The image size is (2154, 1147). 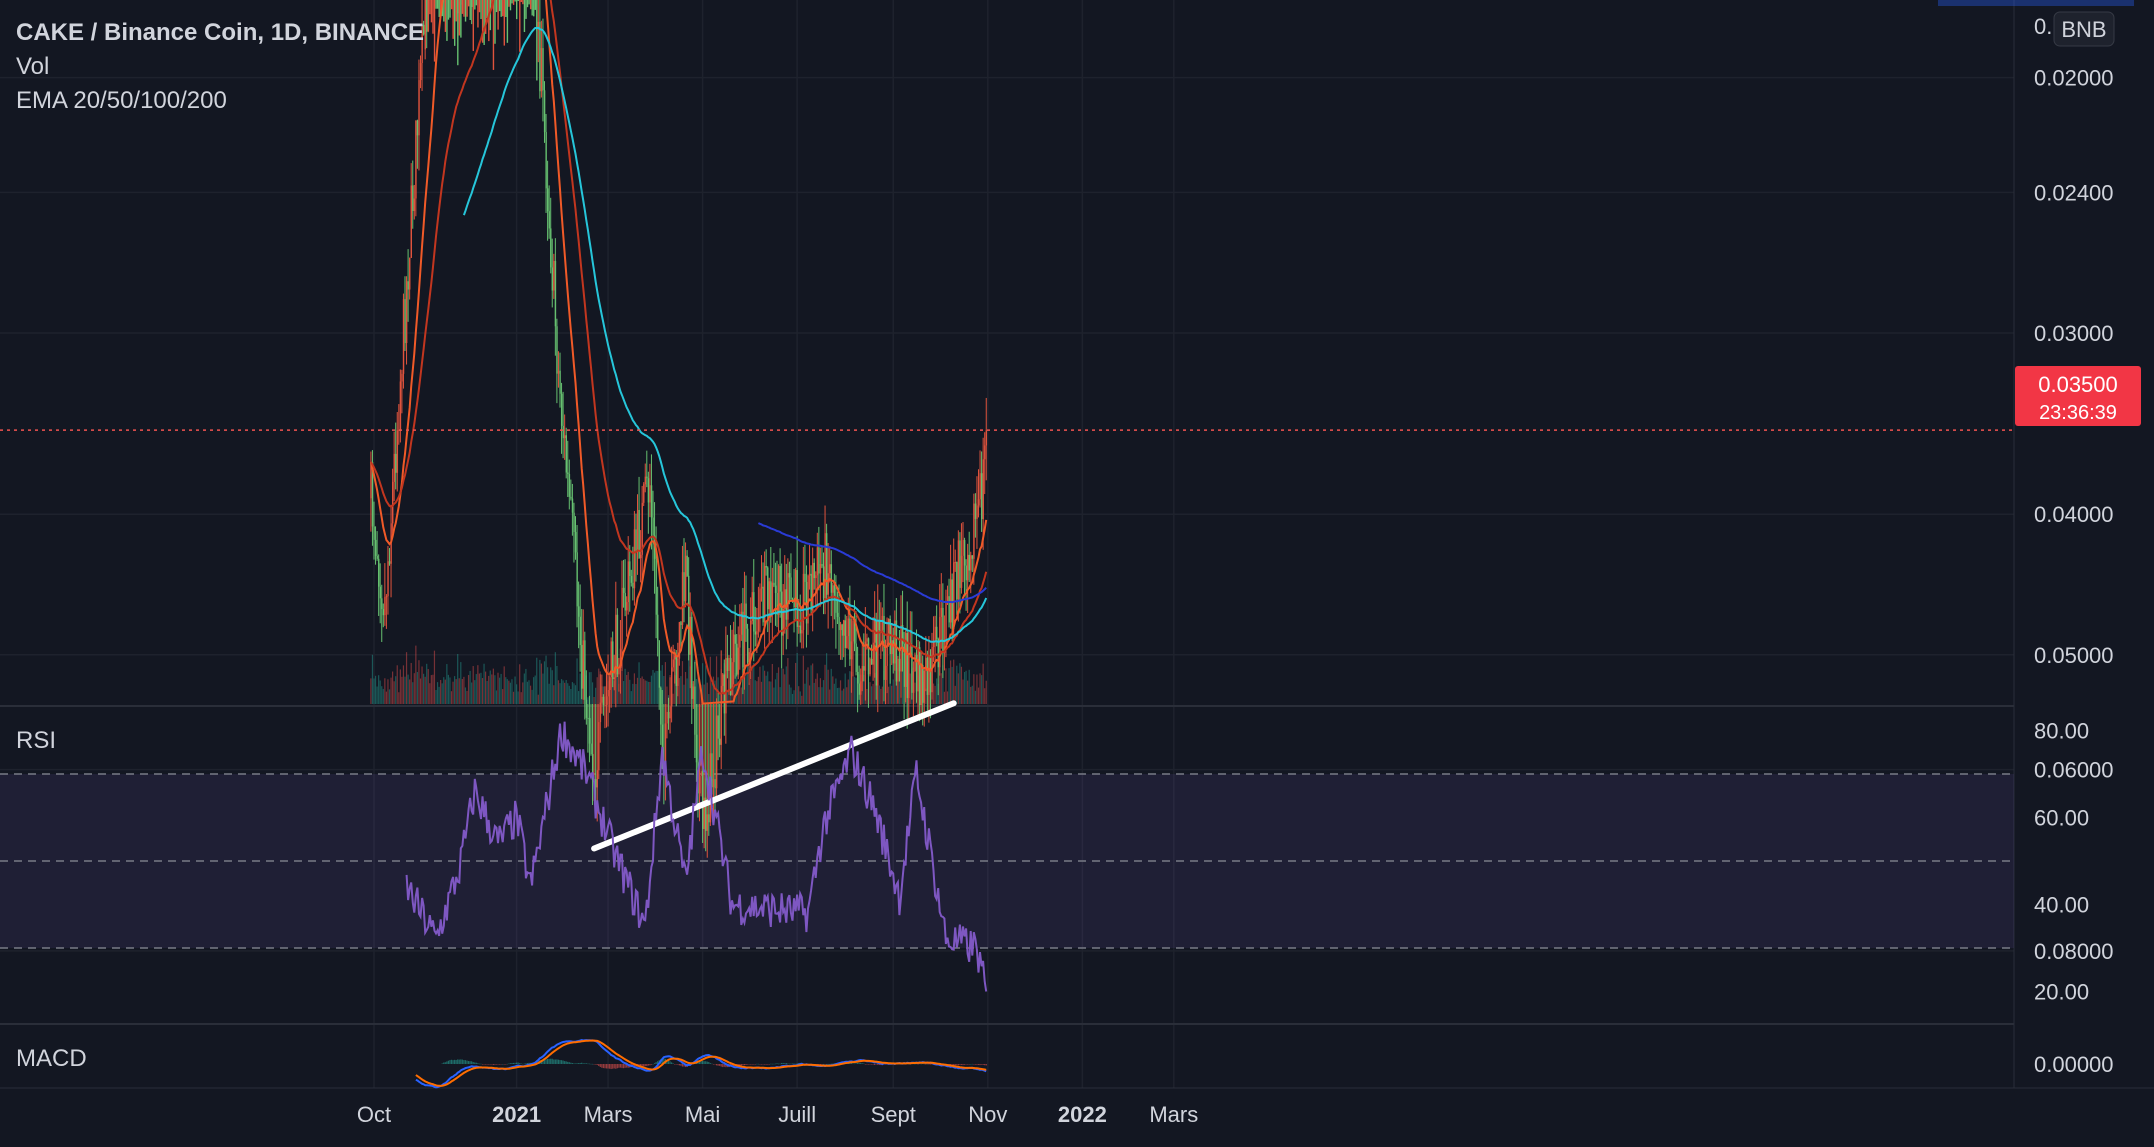 I want to click on currency-badge-label: BNB, so click(x=2083, y=29).